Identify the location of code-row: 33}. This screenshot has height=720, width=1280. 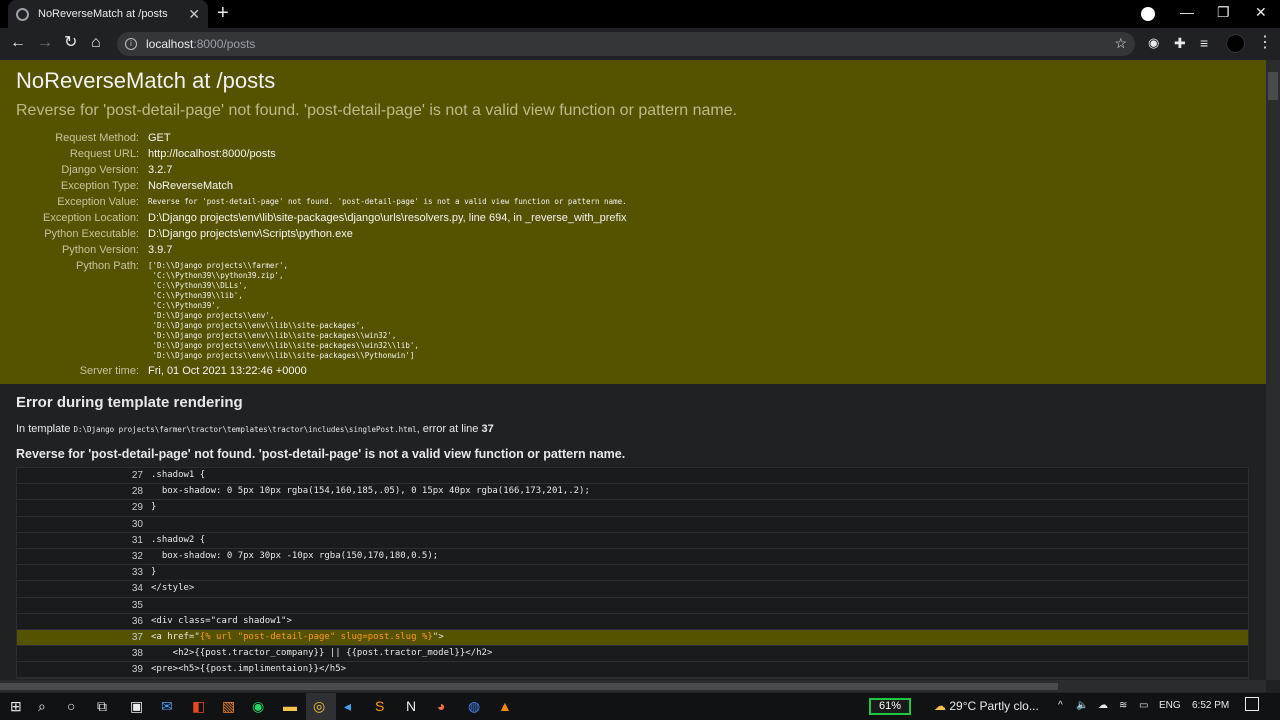
(632, 573).